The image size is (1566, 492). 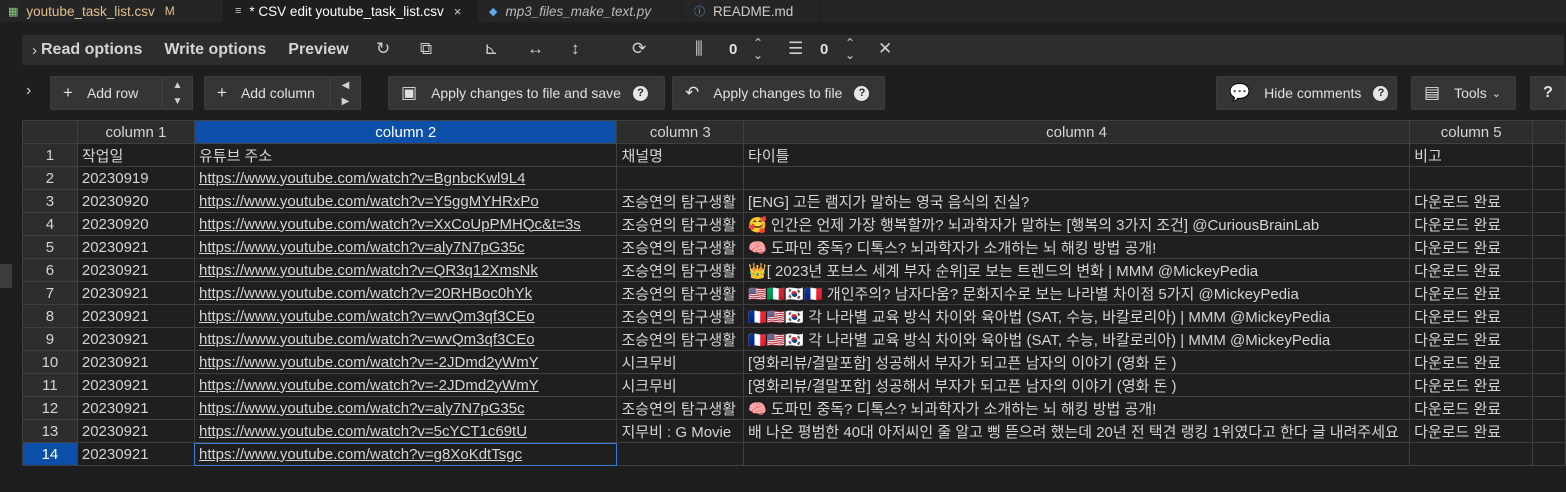 What do you see at coordinates (135, 178) in the screenshot?
I see `table-cell: 20230919` at bounding box center [135, 178].